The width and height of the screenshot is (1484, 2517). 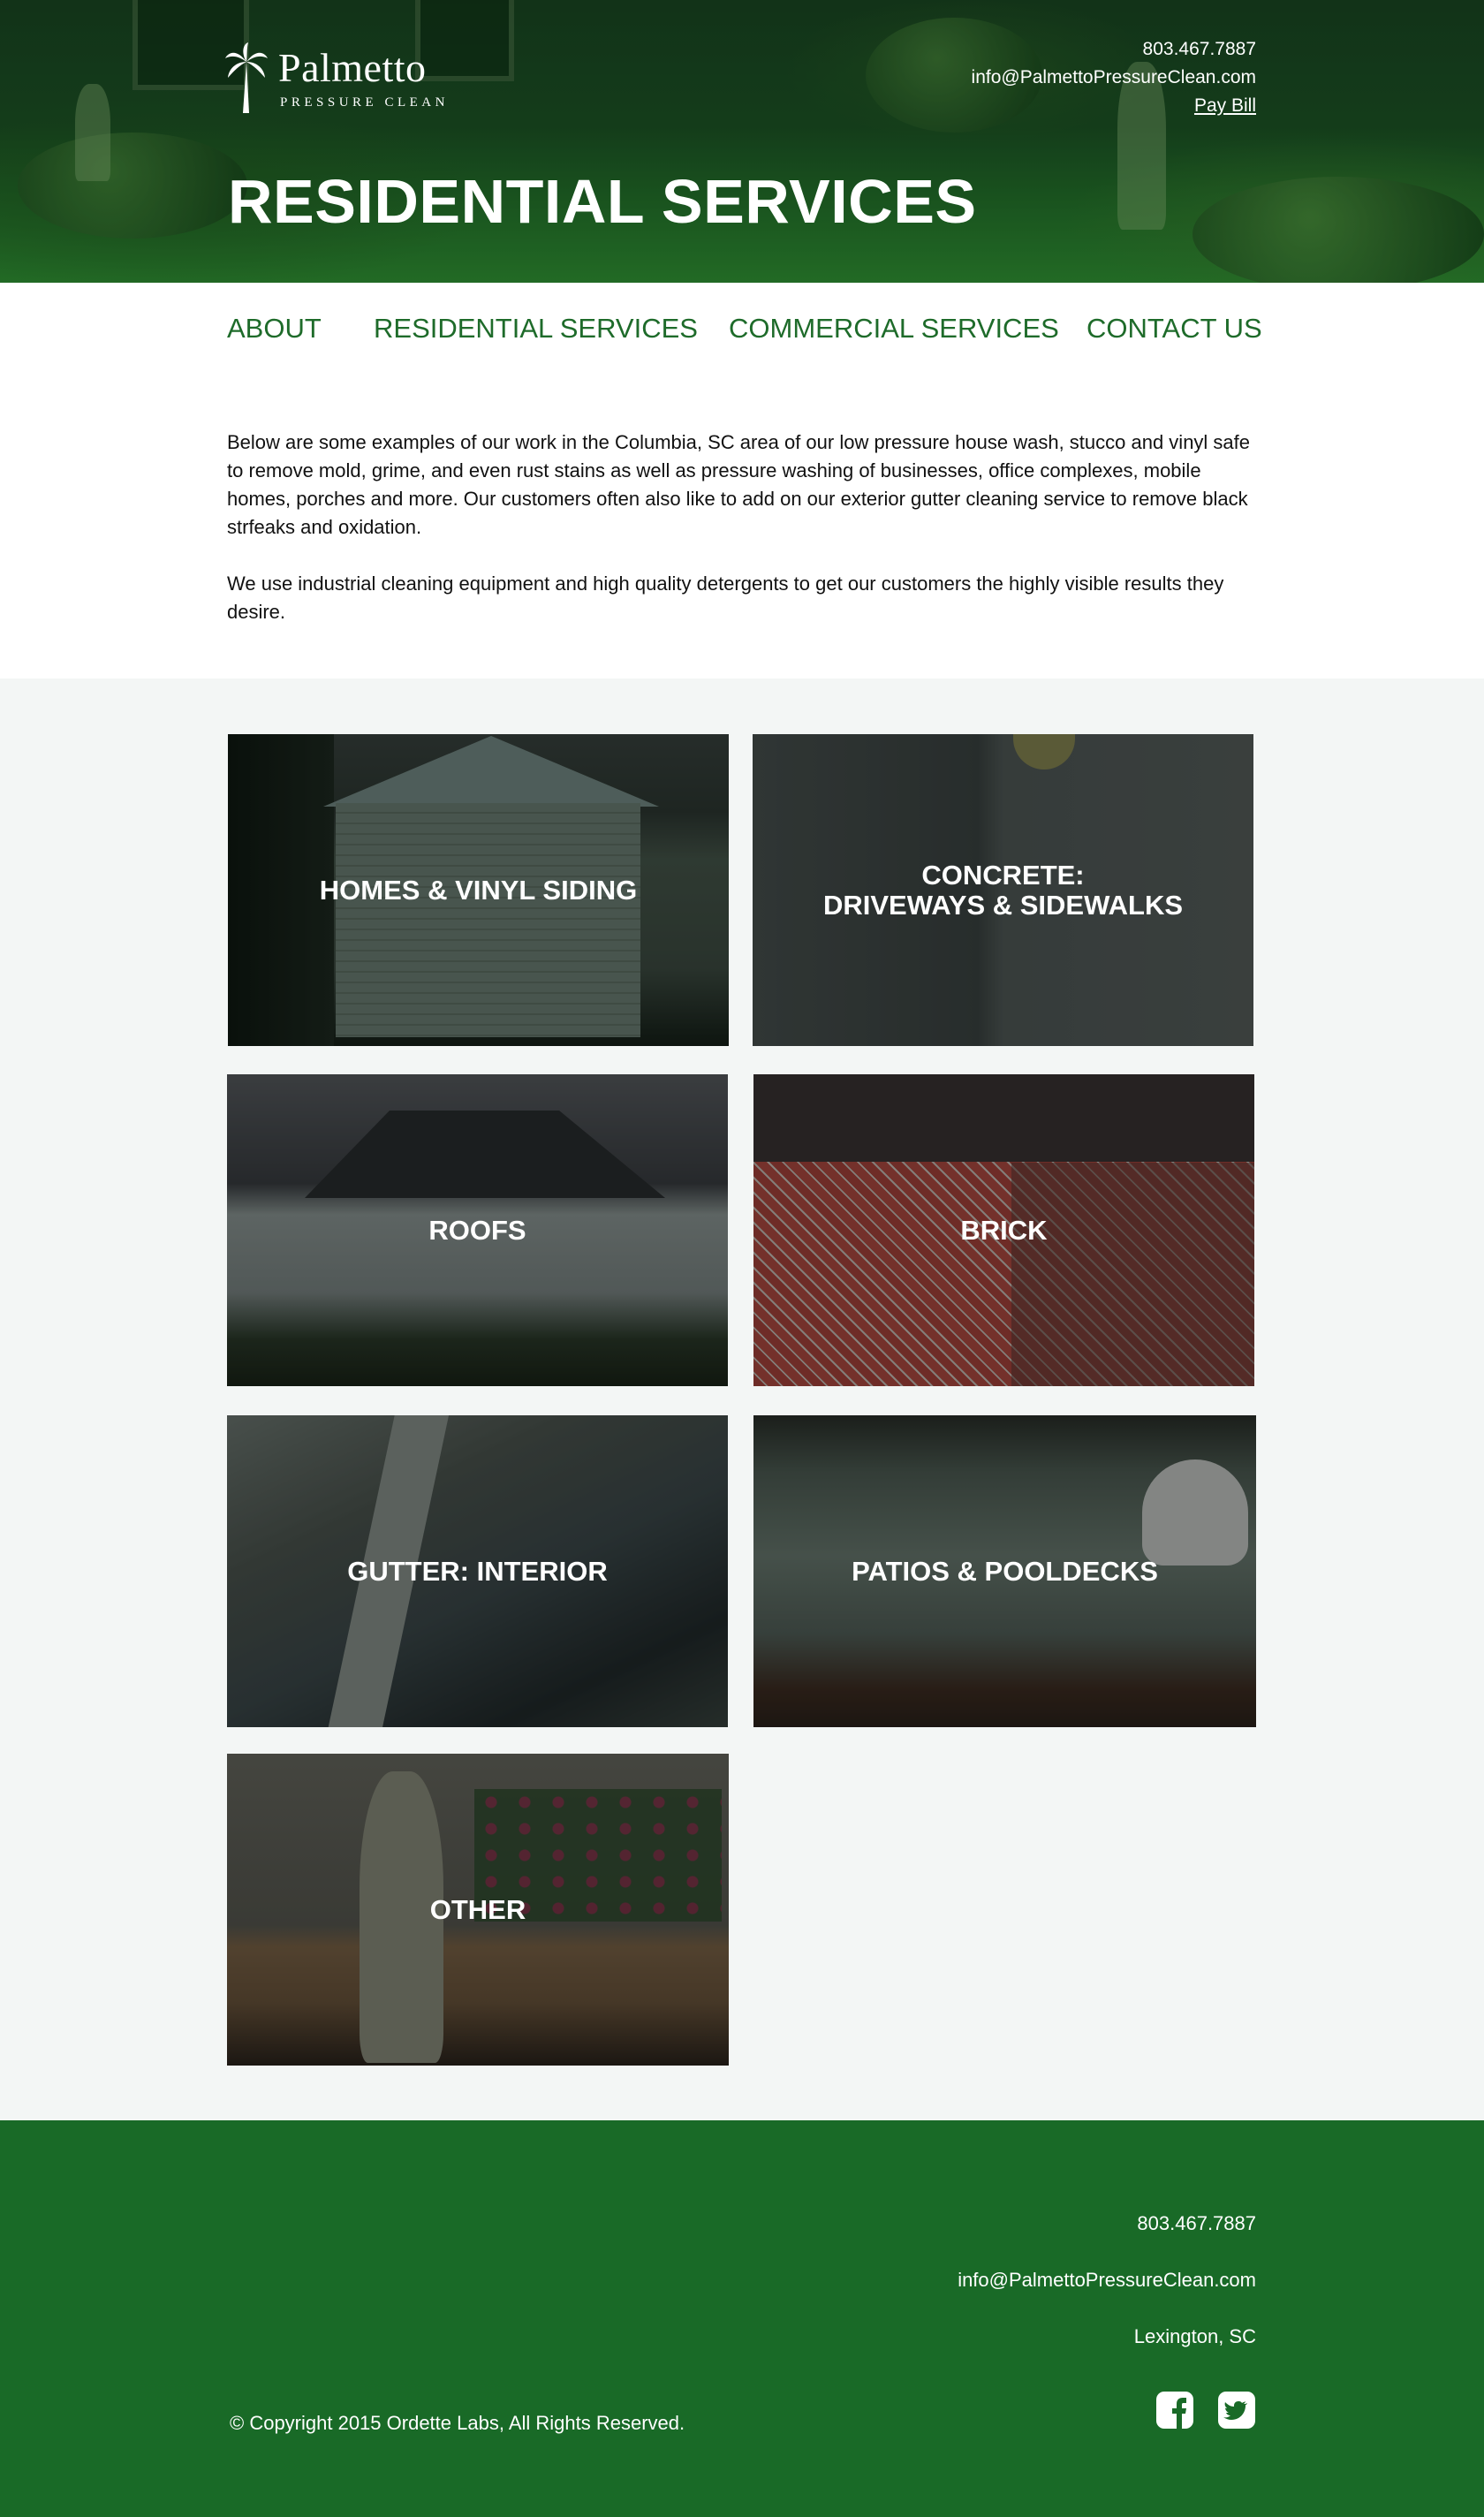 I want to click on service-tile-patios: PATIOS & POOLDECKS, so click(x=1004, y=1571).